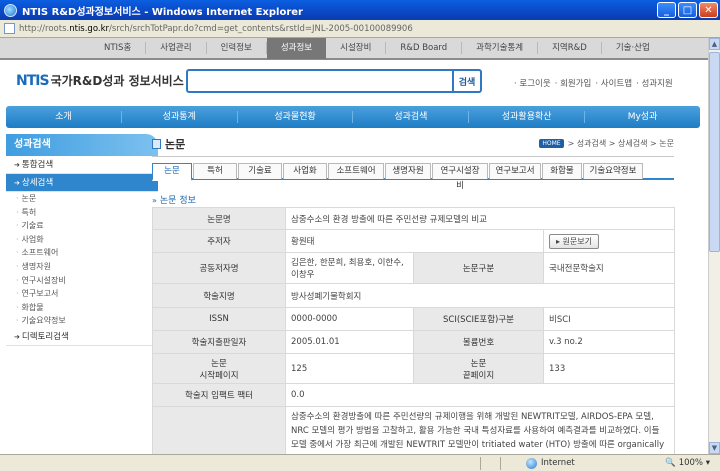 This screenshot has width=720, height=471. What do you see at coordinates (633, 48) in the screenshot?
I see `topmenu-tech-industry: 기술·산업` at bounding box center [633, 48].